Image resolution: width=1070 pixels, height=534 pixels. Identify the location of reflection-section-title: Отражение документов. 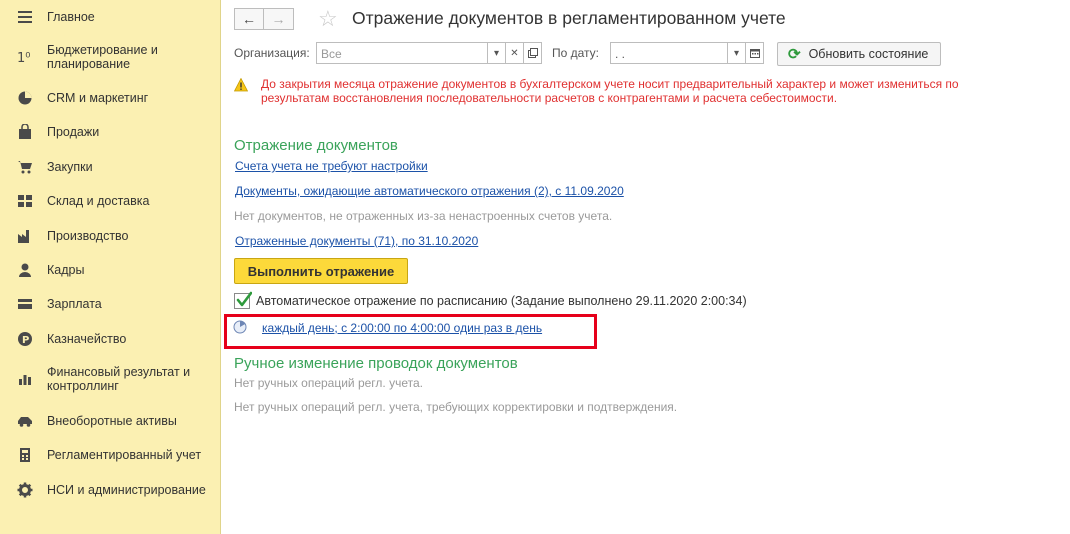
(316, 145).